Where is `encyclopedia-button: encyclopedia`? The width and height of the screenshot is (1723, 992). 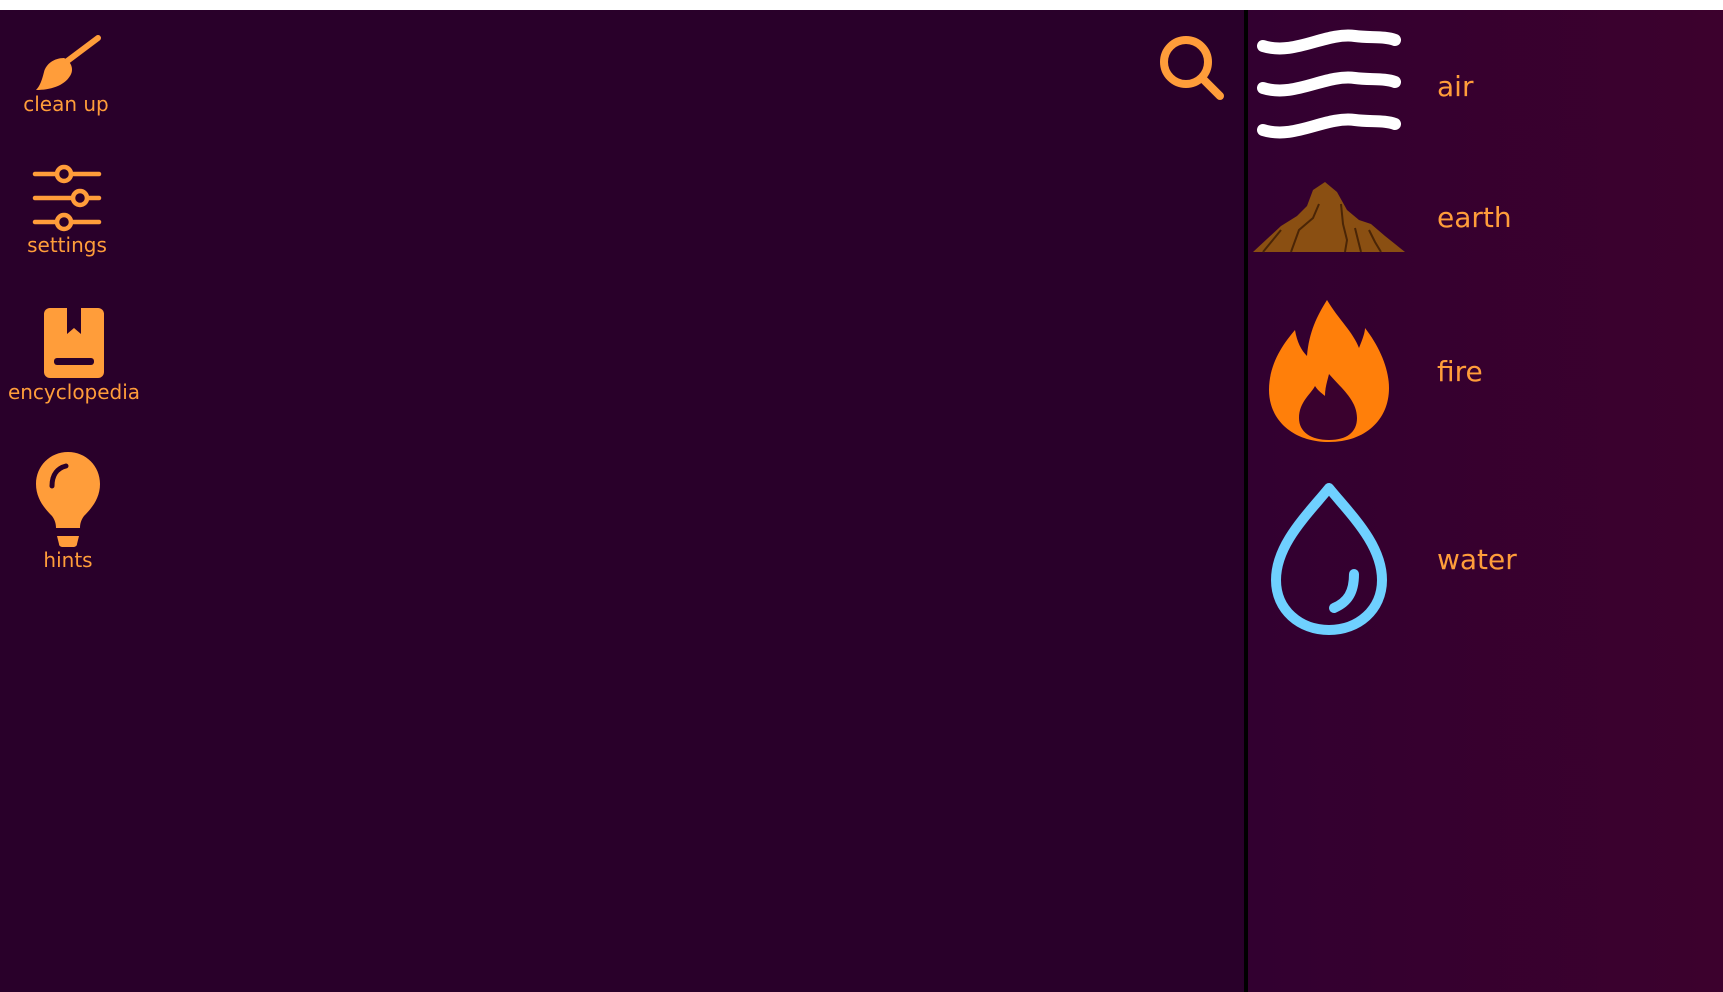 encyclopedia-button: encyclopedia is located at coordinates (74, 355).